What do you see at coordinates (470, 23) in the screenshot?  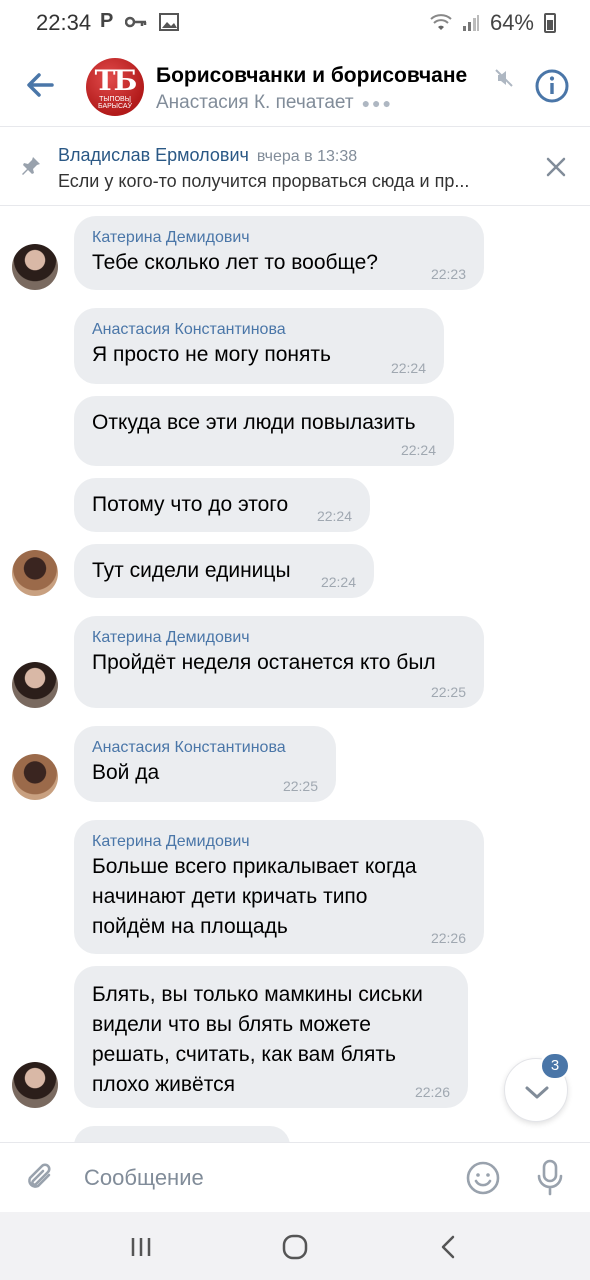 I see `signal-icon` at bounding box center [470, 23].